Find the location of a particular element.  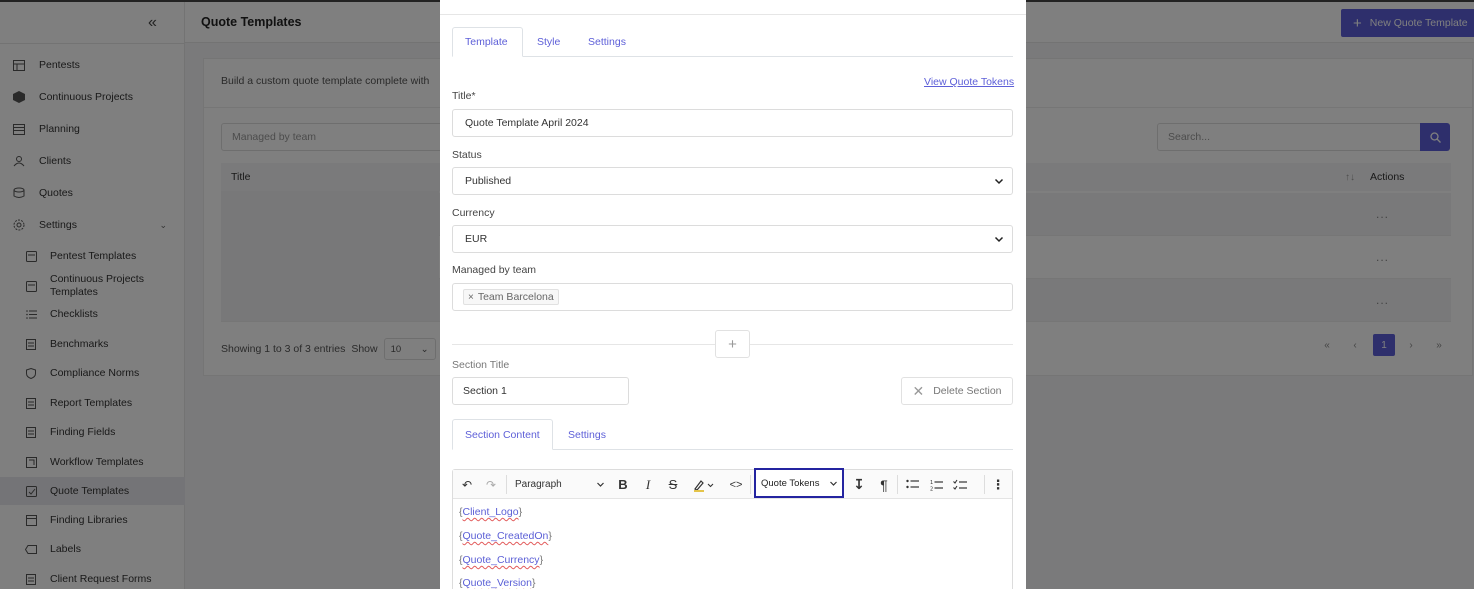

team-chip: × Team Barcelona is located at coordinates (511, 297).